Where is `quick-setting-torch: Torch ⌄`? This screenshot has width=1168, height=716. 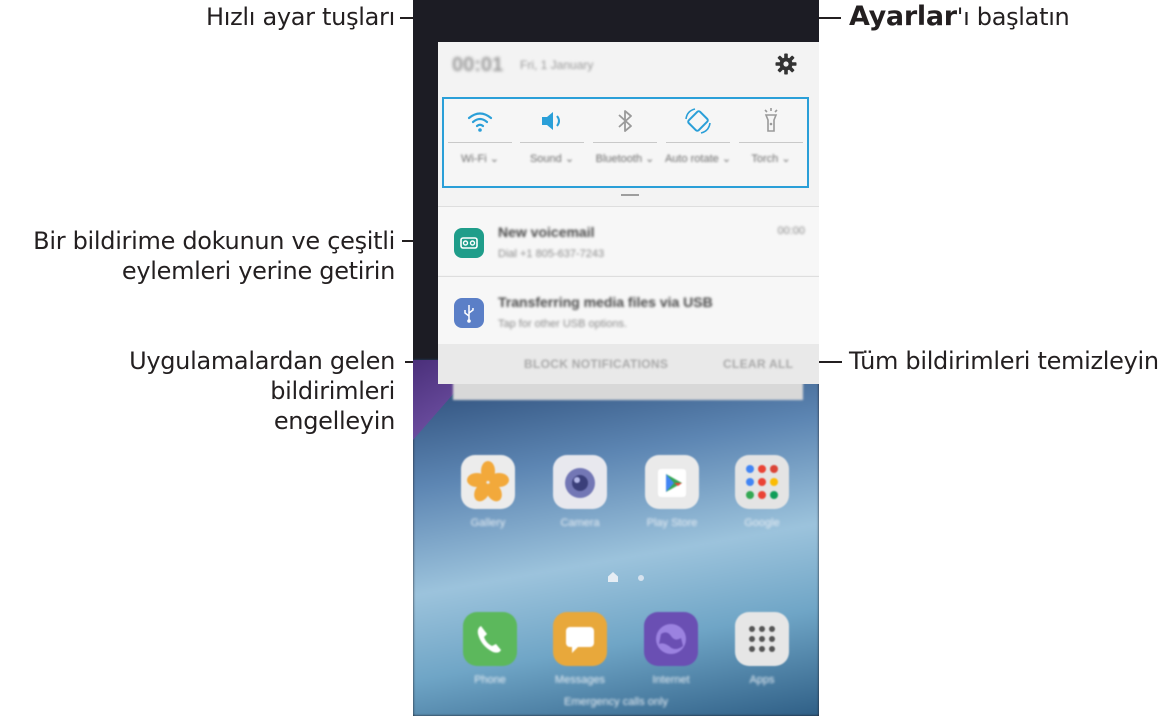 quick-setting-torch: Torch ⌄ is located at coordinates (771, 142).